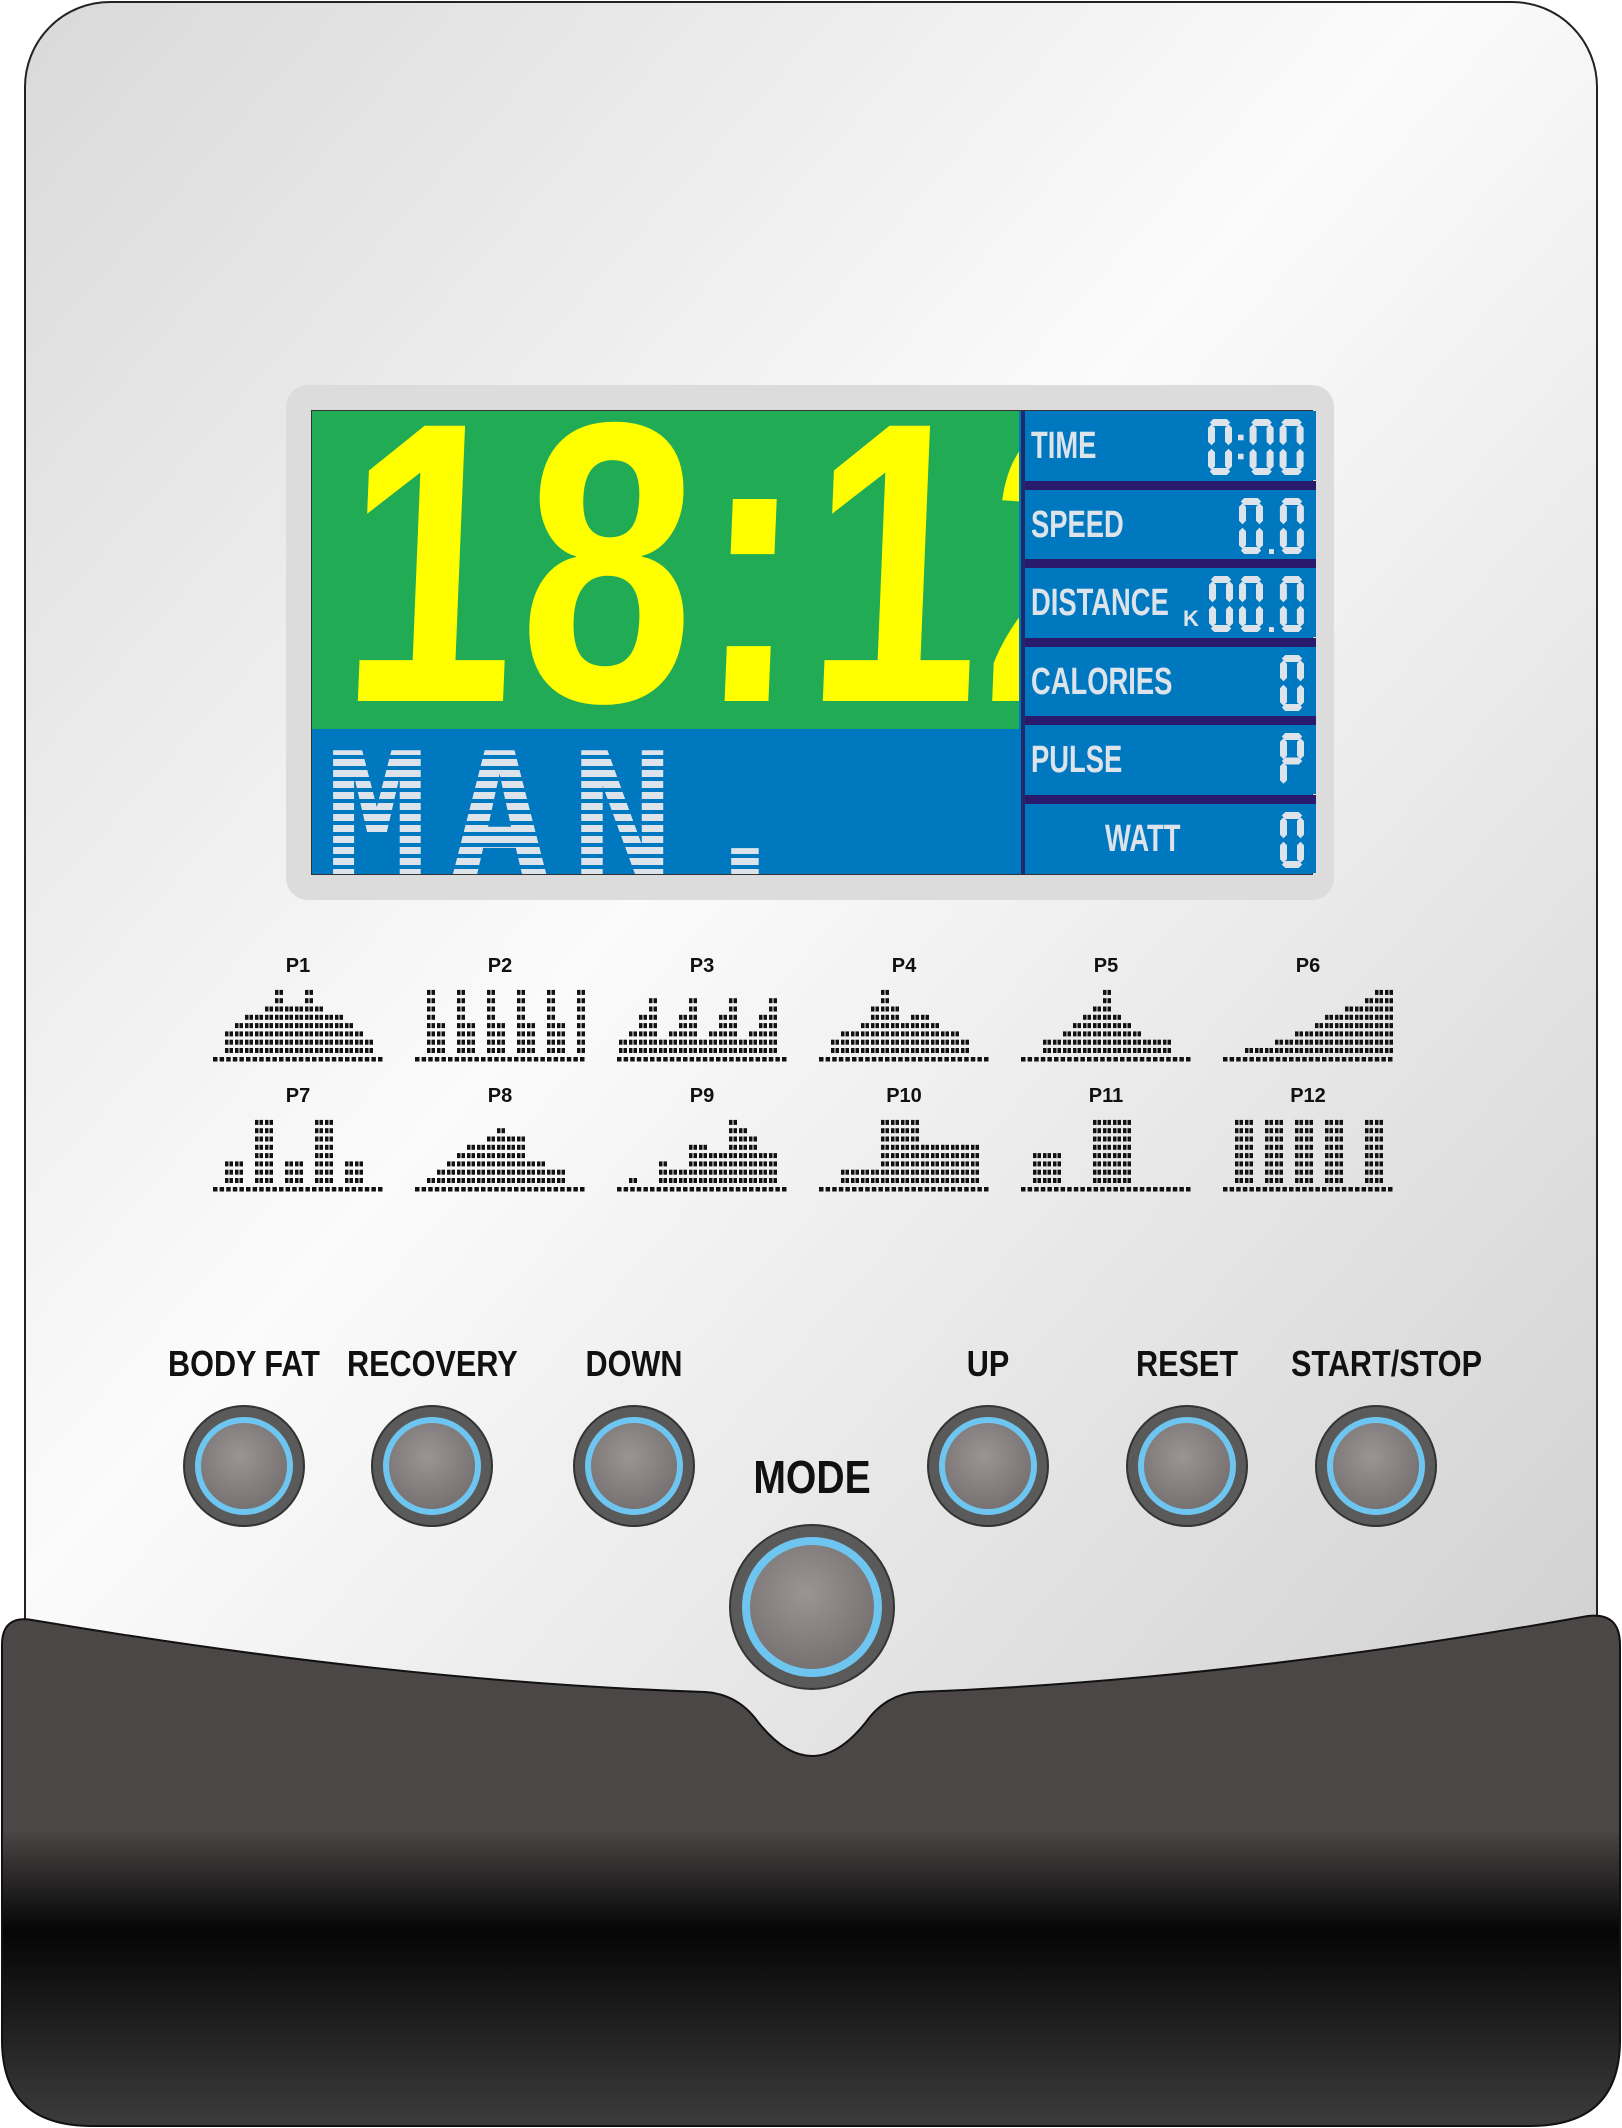 The width and height of the screenshot is (1622, 2128). What do you see at coordinates (432, 1466) in the screenshot?
I see `recovery-button` at bounding box center [432, 1466].